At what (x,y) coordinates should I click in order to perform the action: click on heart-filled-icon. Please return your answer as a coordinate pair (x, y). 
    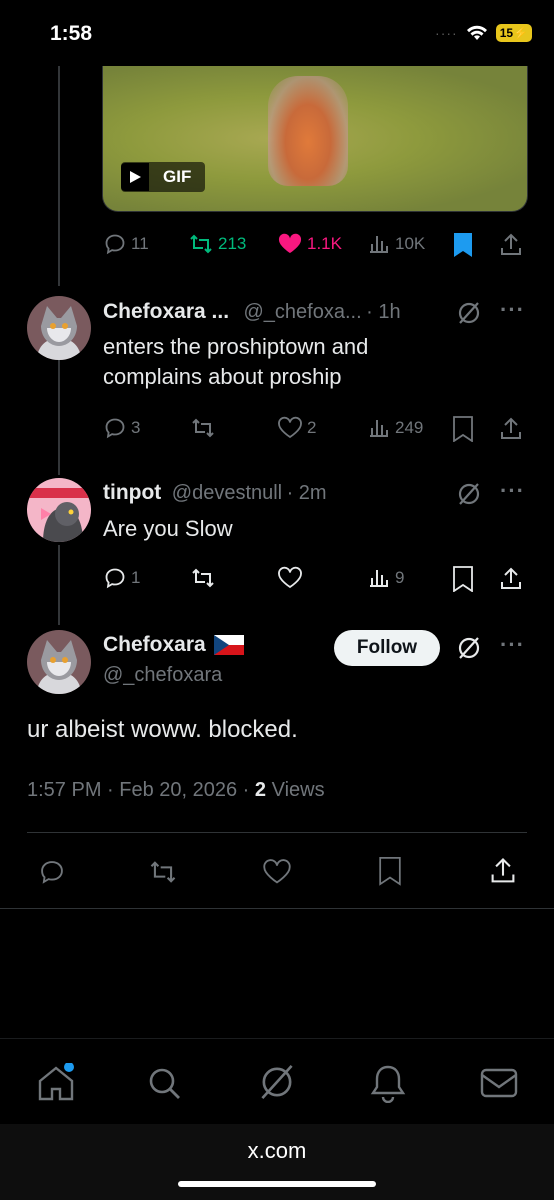
    Looking at the image, I should click on (290, 243).